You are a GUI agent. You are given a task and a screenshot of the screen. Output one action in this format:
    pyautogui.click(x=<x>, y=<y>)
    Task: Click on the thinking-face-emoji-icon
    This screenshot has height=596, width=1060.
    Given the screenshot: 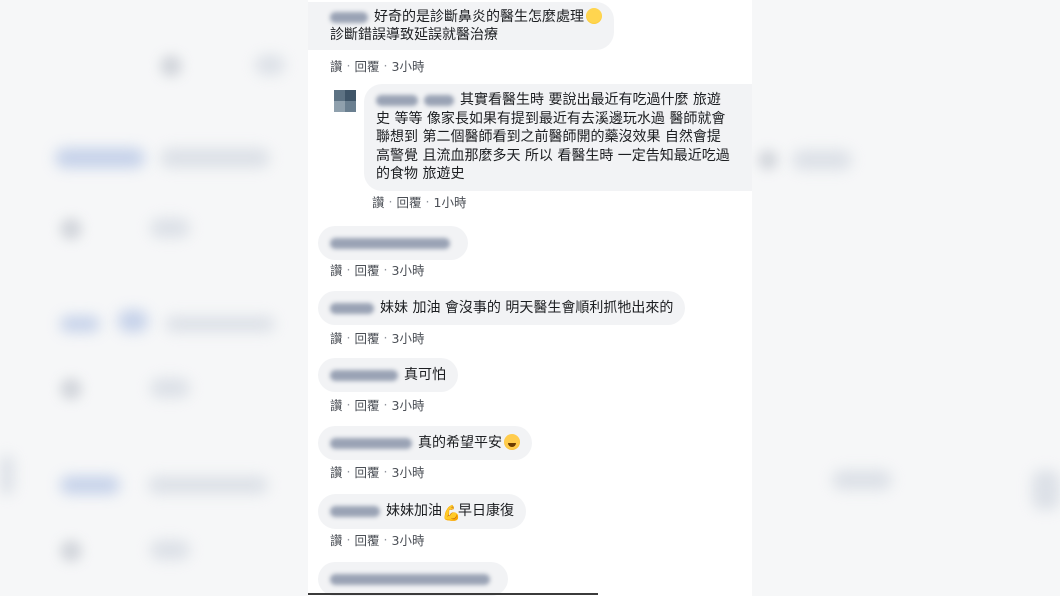 What is the action you would take?
    pyautogui.click(x=594, y=16)
    